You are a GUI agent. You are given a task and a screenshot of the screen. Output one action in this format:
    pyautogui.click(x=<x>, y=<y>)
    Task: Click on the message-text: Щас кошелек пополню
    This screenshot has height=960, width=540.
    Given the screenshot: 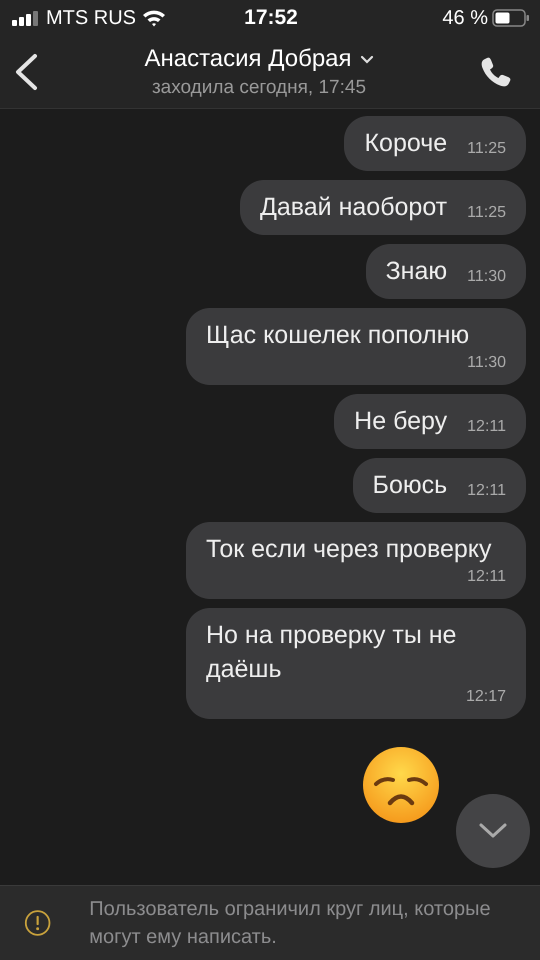 What is the action you would take?
    pyautogui.click(x=338, y=335)
    